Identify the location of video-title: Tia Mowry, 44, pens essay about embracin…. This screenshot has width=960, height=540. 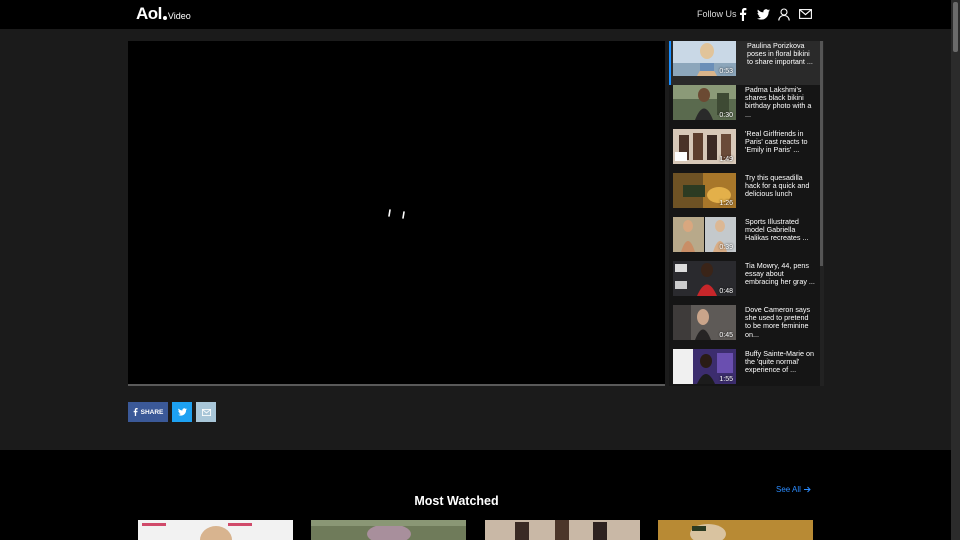
(780, 274).